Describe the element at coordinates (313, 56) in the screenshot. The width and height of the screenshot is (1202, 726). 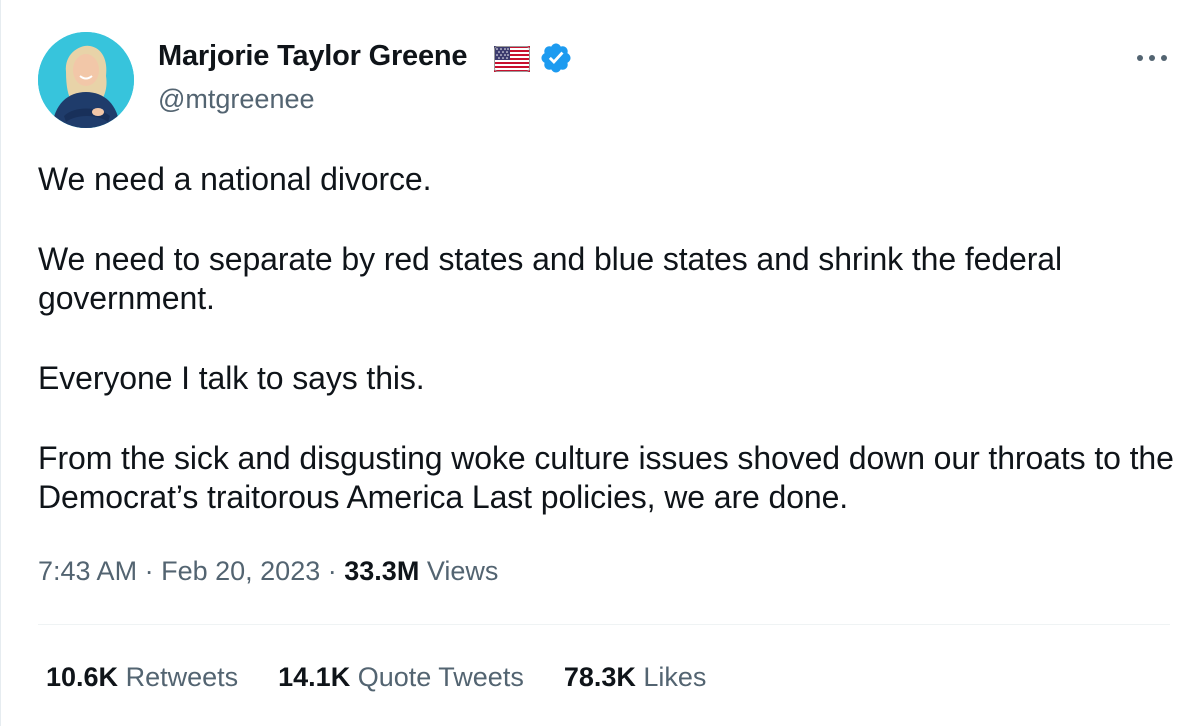
I see `display-name: Marjorie Taylor Greene` at that location.